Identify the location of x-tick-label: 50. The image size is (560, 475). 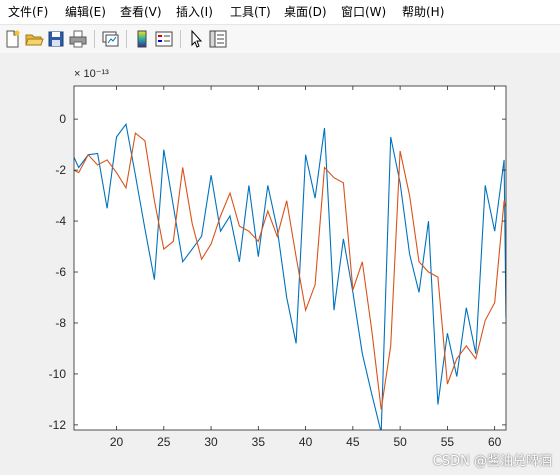
(400, 442).